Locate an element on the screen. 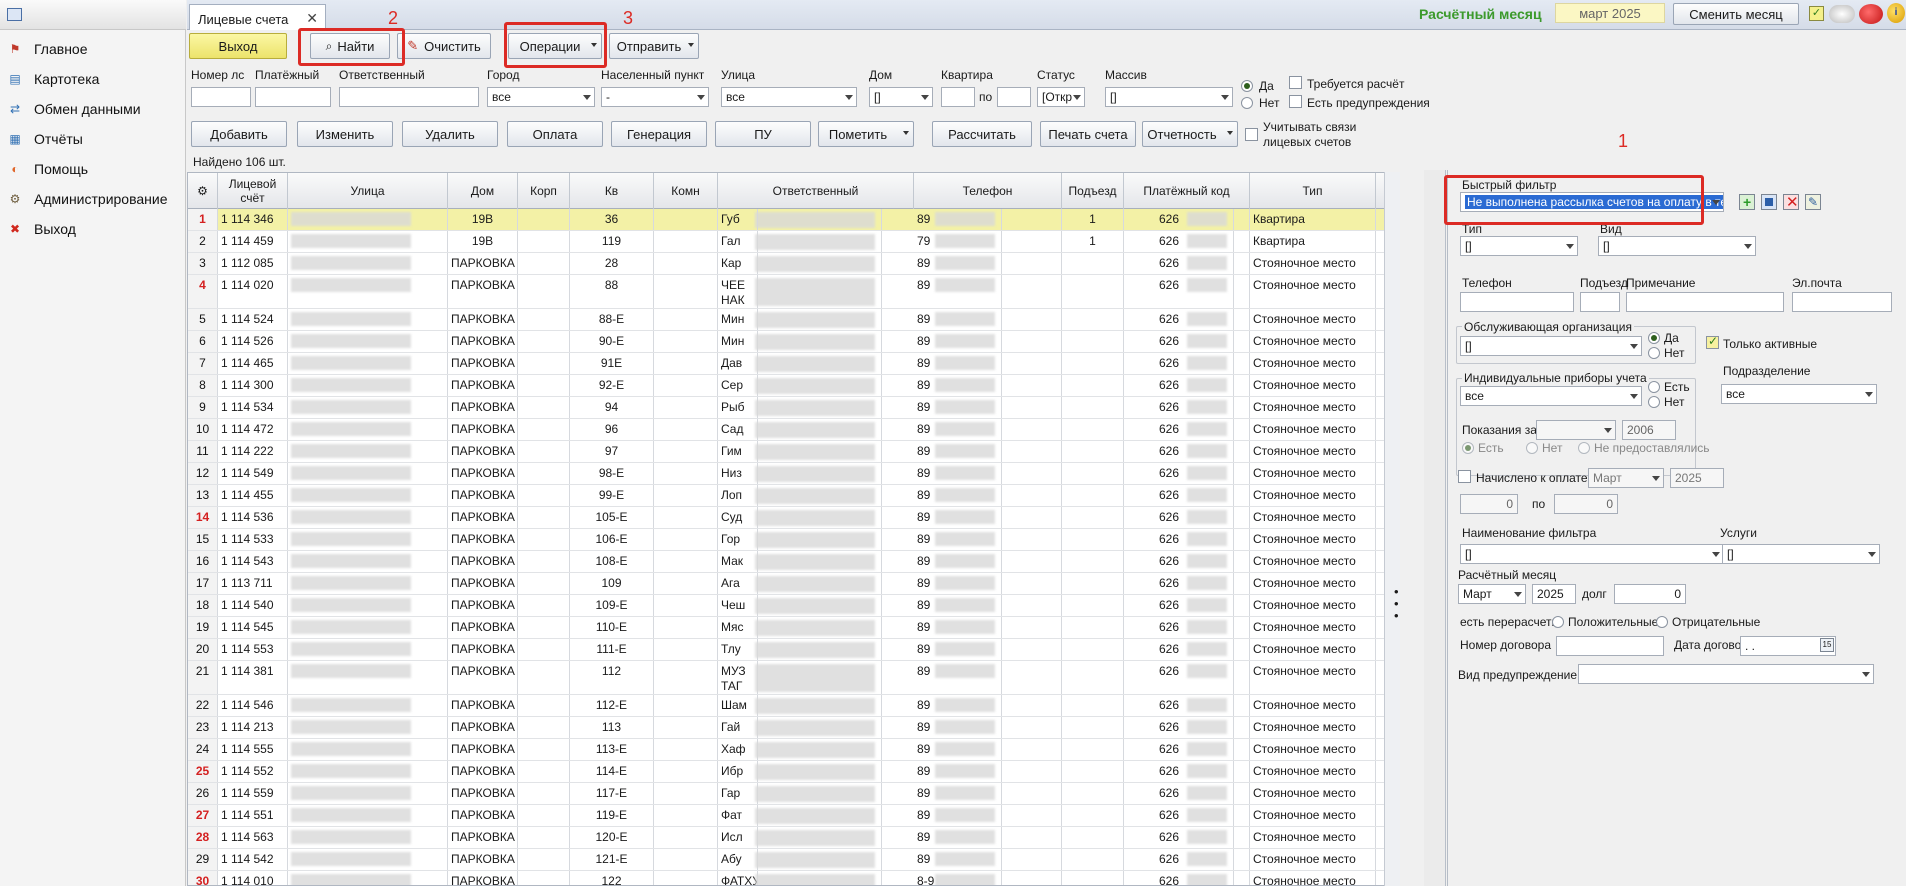 This screenshot has width=1906, height=886. org-no-radio is located at coordinates (1654, 353).